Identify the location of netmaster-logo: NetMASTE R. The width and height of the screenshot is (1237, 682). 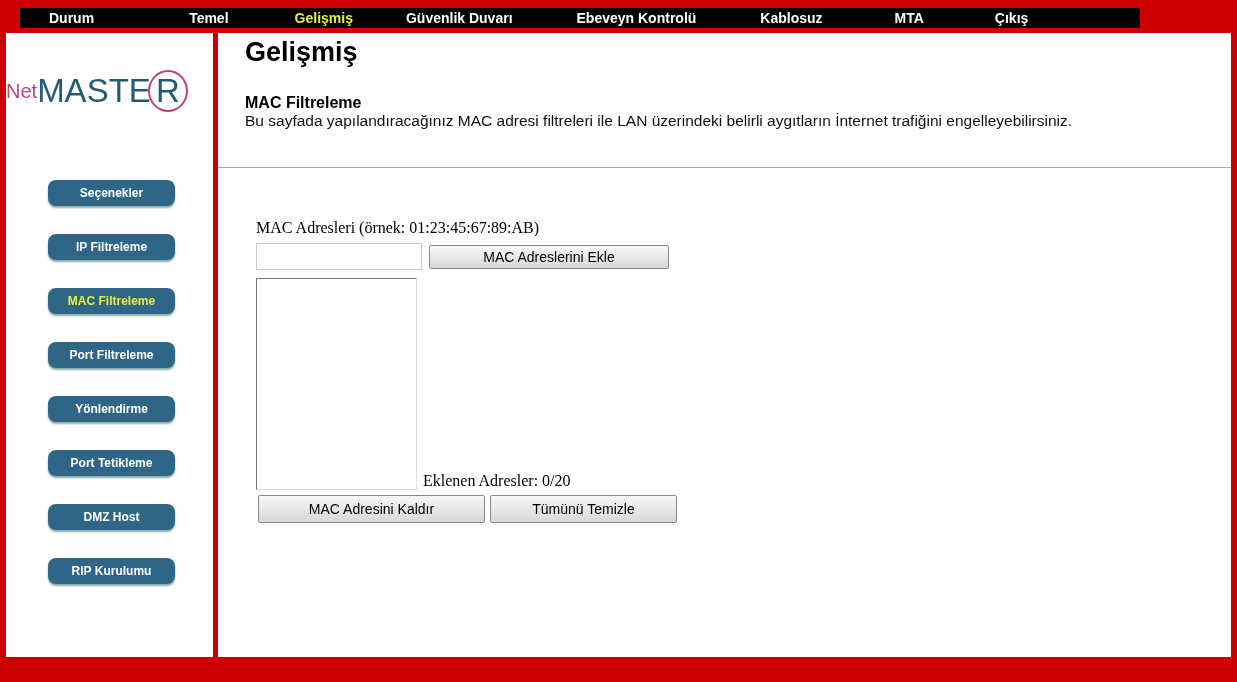
(97, 91).